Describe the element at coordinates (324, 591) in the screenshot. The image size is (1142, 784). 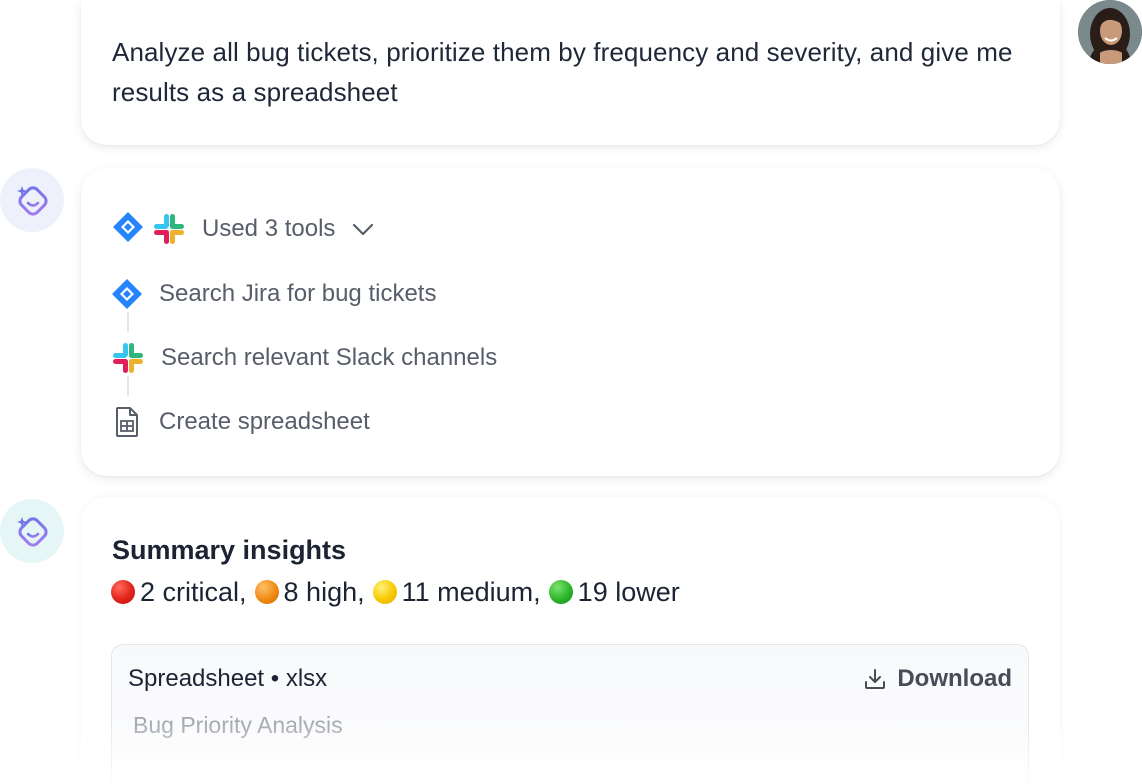
I see `severity-label: 8 high,` at that location.